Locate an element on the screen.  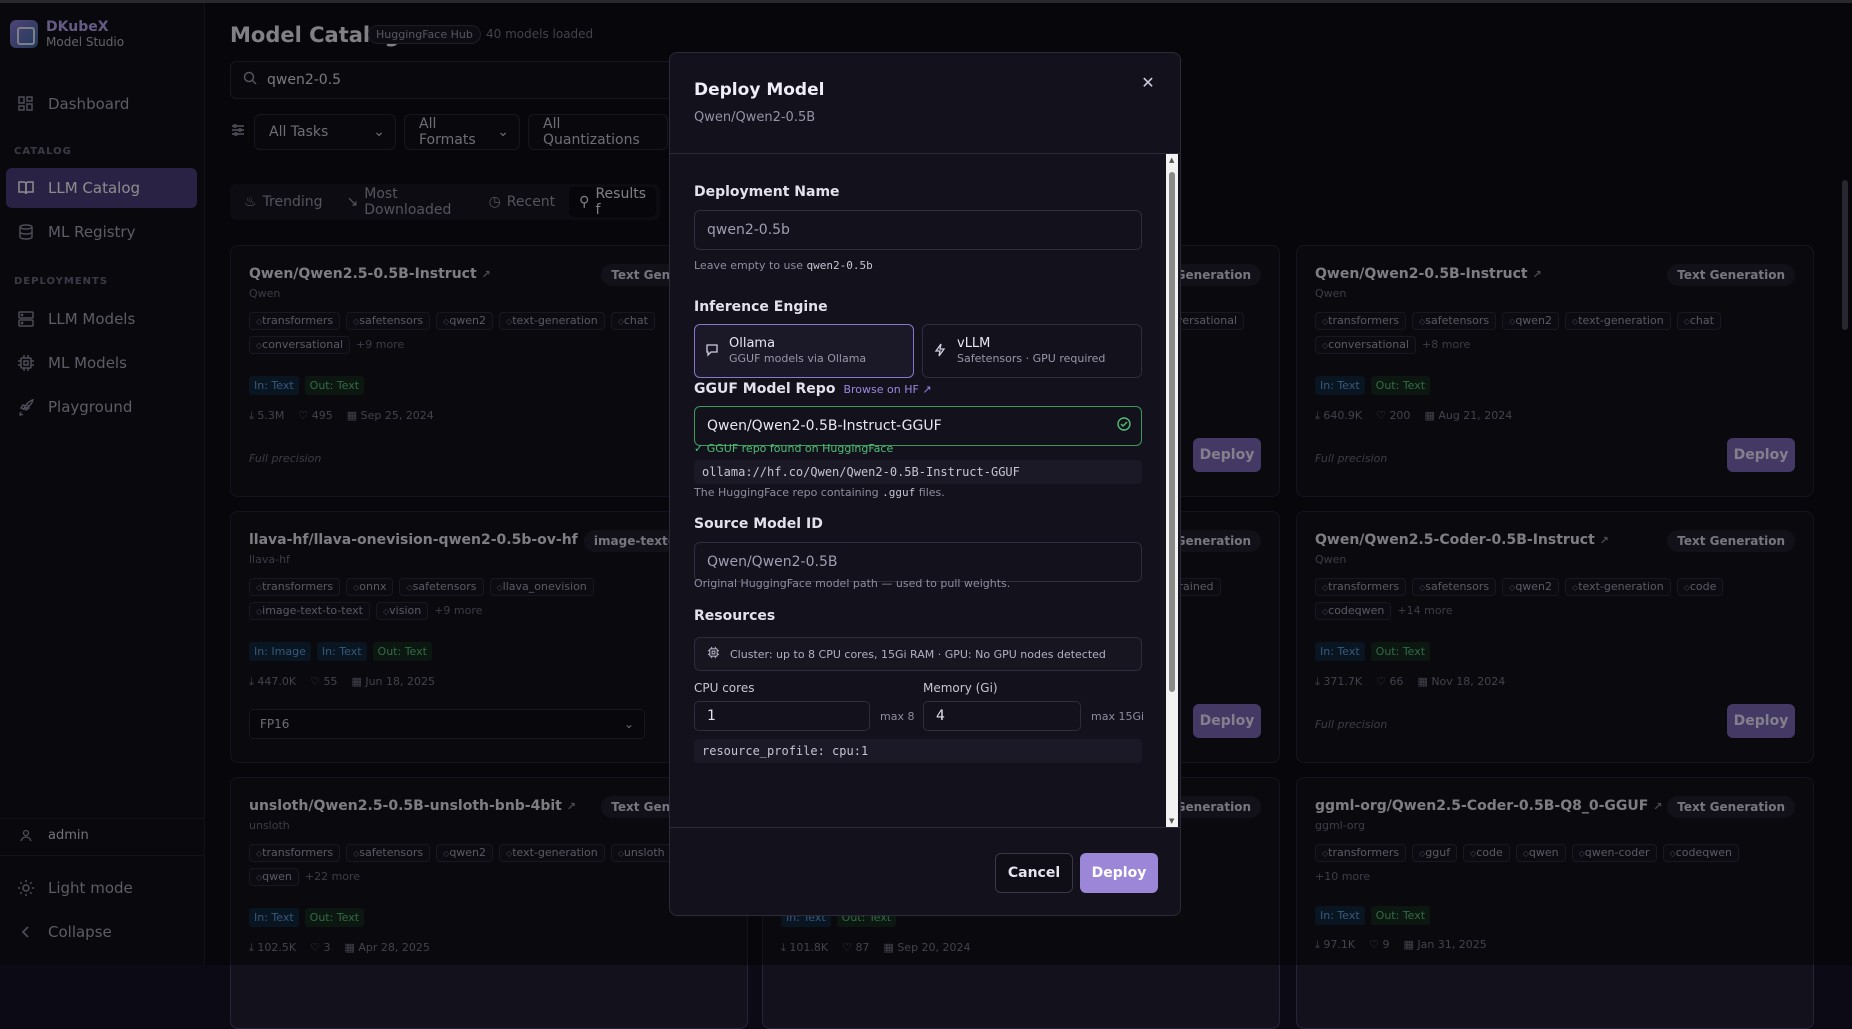
close-icon: ✕ is located at coordinates (1148, 83).